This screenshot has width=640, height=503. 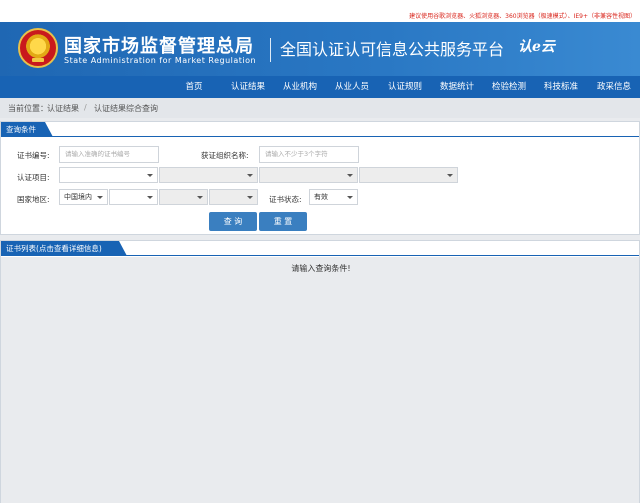 What do you see at coordinates (64, 248) in the screenshot?
I see `cert-list-title: 证书列表(点击查看详细信息)` at bounding box center [64, 248].